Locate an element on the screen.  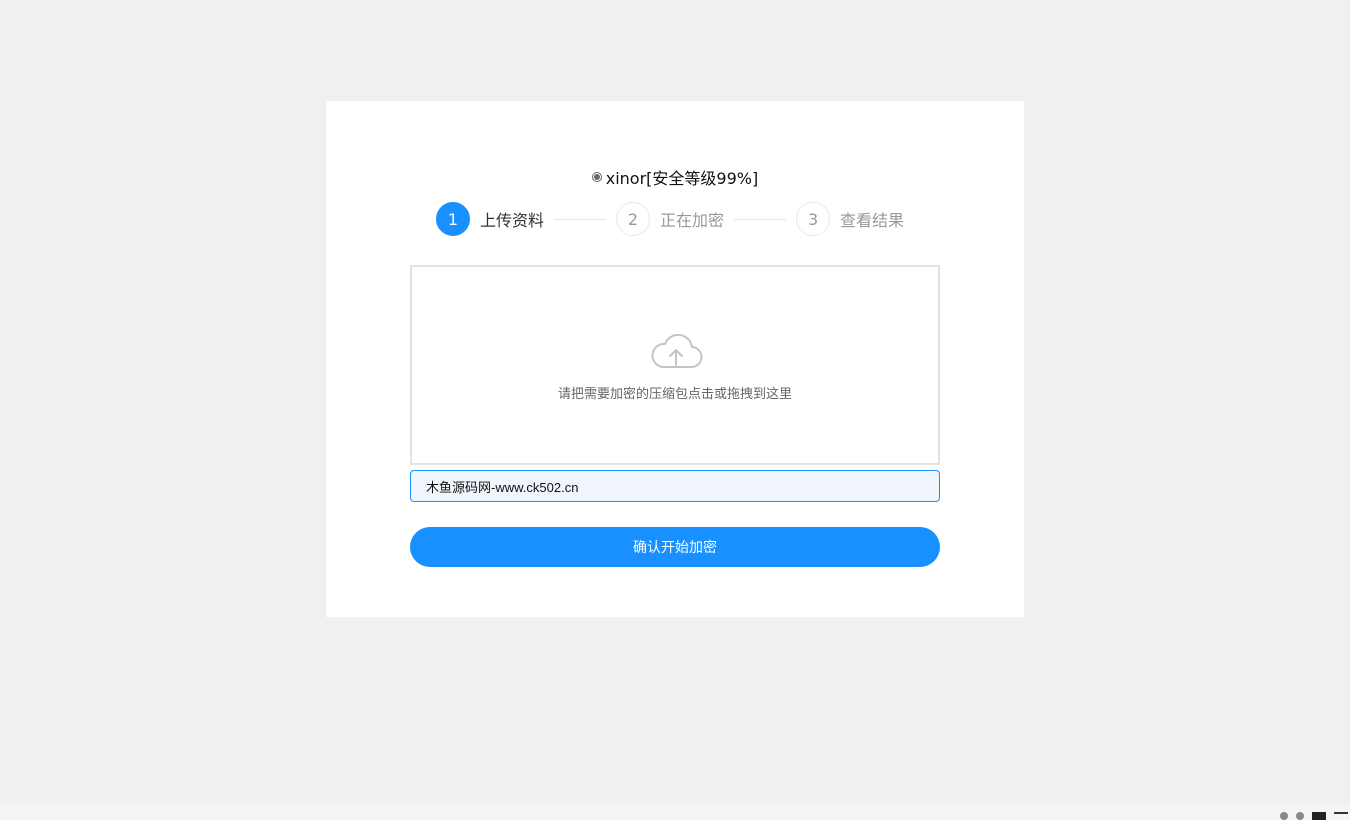
cloud-upload-icon is located at coordinates (677, 351).